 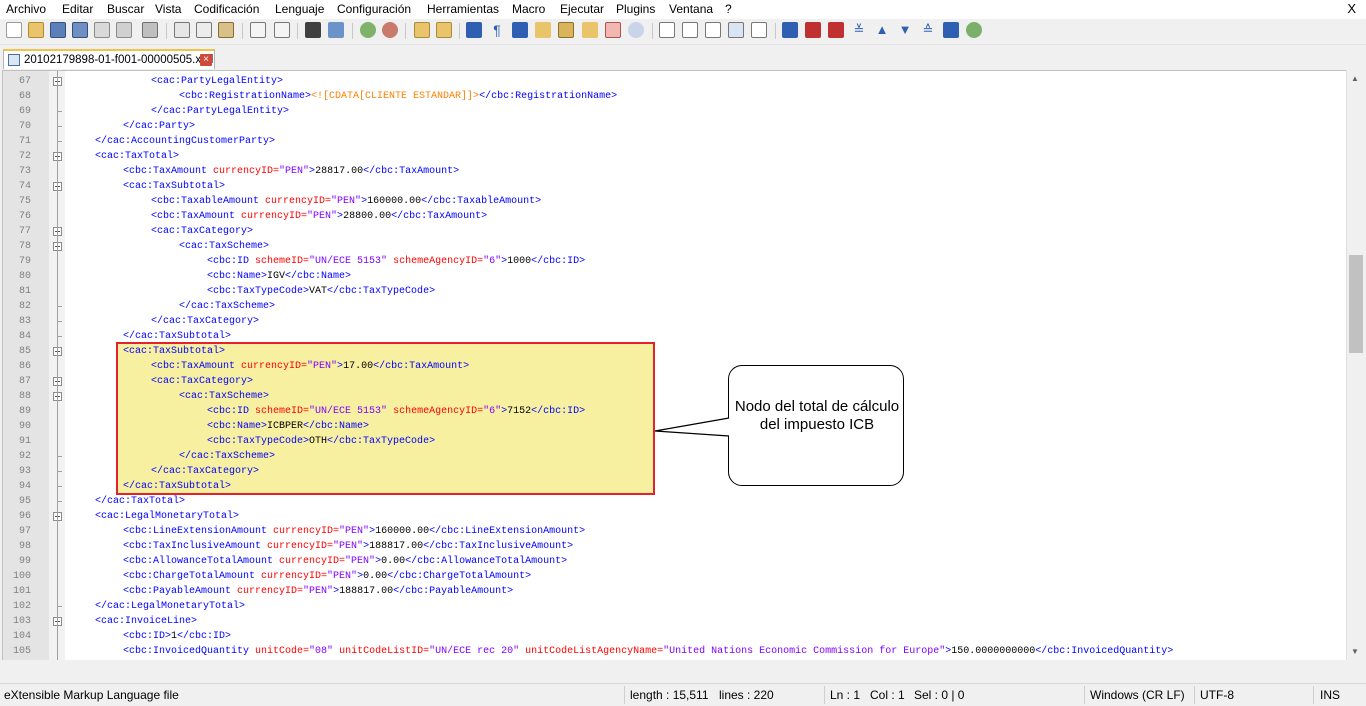 I want to click on line-number: 77, so click(x=24, y=231).